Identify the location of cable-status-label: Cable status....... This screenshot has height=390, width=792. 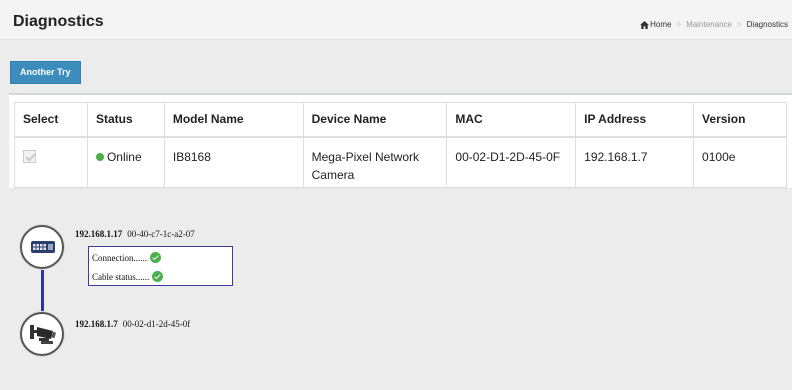
(121, 276).